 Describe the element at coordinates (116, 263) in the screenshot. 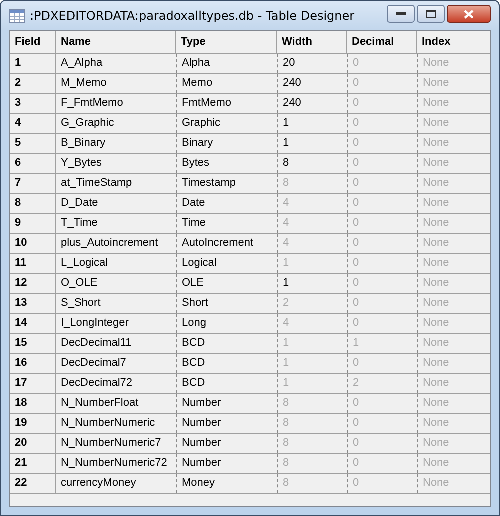

I see `table-cell: L_Logical` at that location.